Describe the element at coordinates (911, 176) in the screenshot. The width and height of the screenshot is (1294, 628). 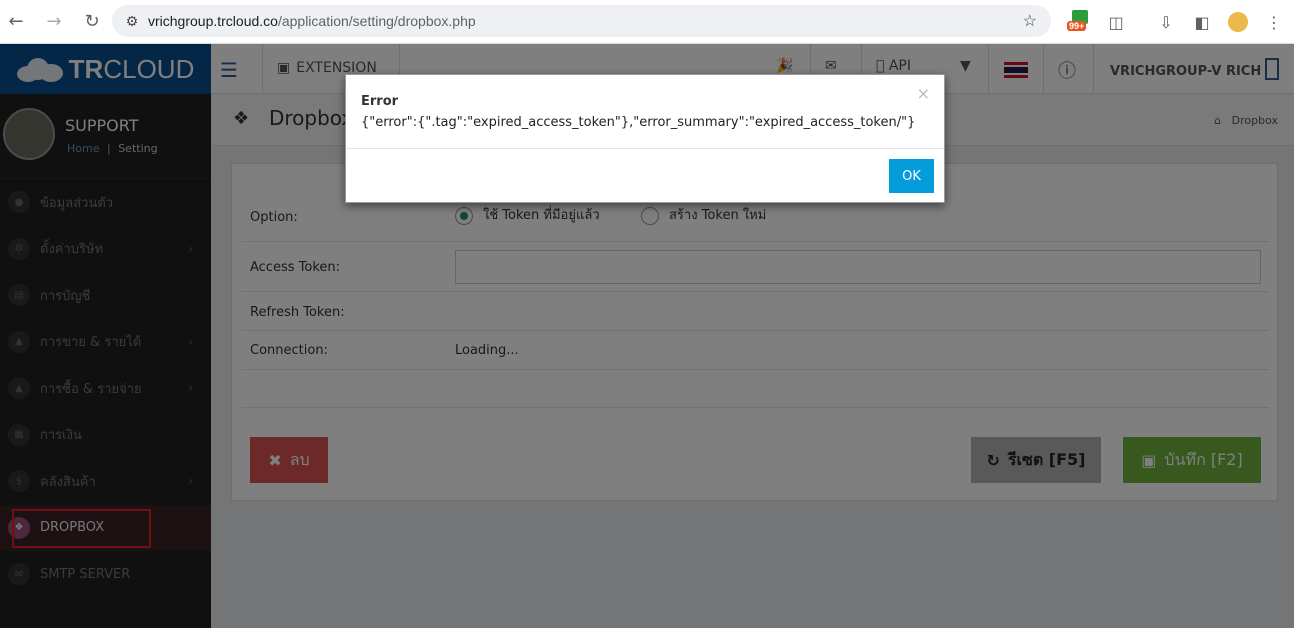
I see `ok-button: OK` at that location.